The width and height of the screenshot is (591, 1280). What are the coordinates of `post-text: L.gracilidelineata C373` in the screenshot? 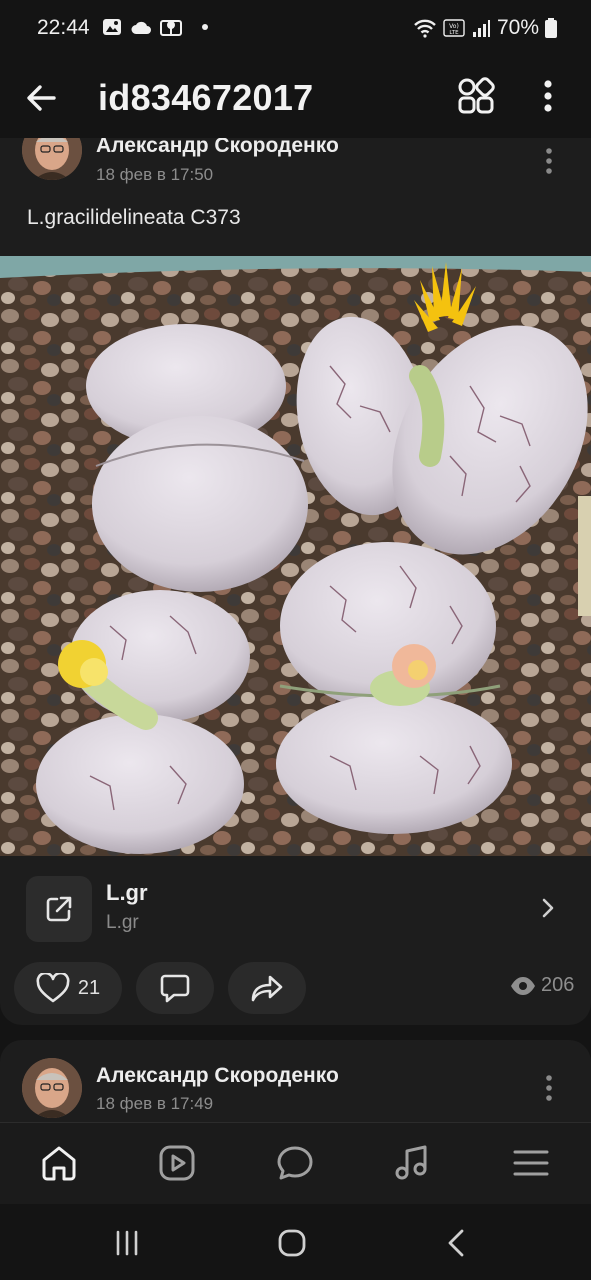 It's located at (134, 217).